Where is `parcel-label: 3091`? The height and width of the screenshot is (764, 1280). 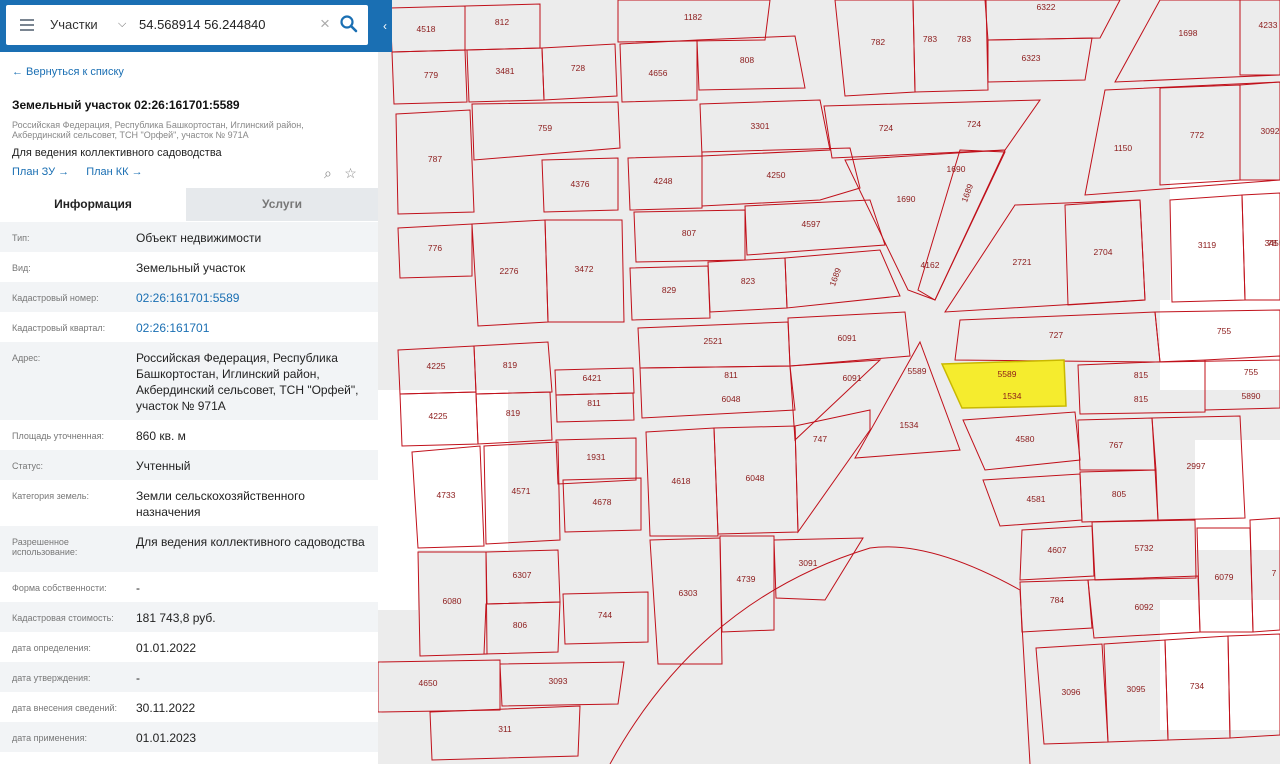 parcel-label: 3091 is located at coordinates (808, 563).